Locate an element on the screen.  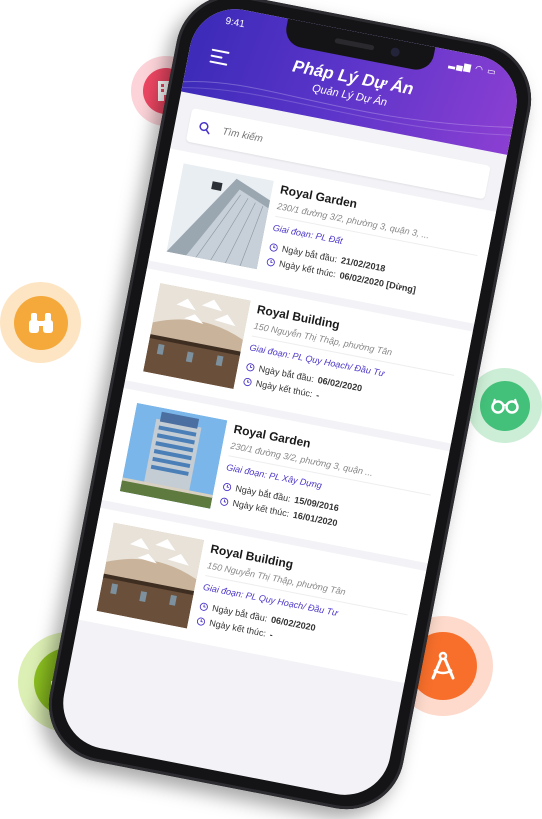
status-time: 9:41 is located at coordinates (235, 23).